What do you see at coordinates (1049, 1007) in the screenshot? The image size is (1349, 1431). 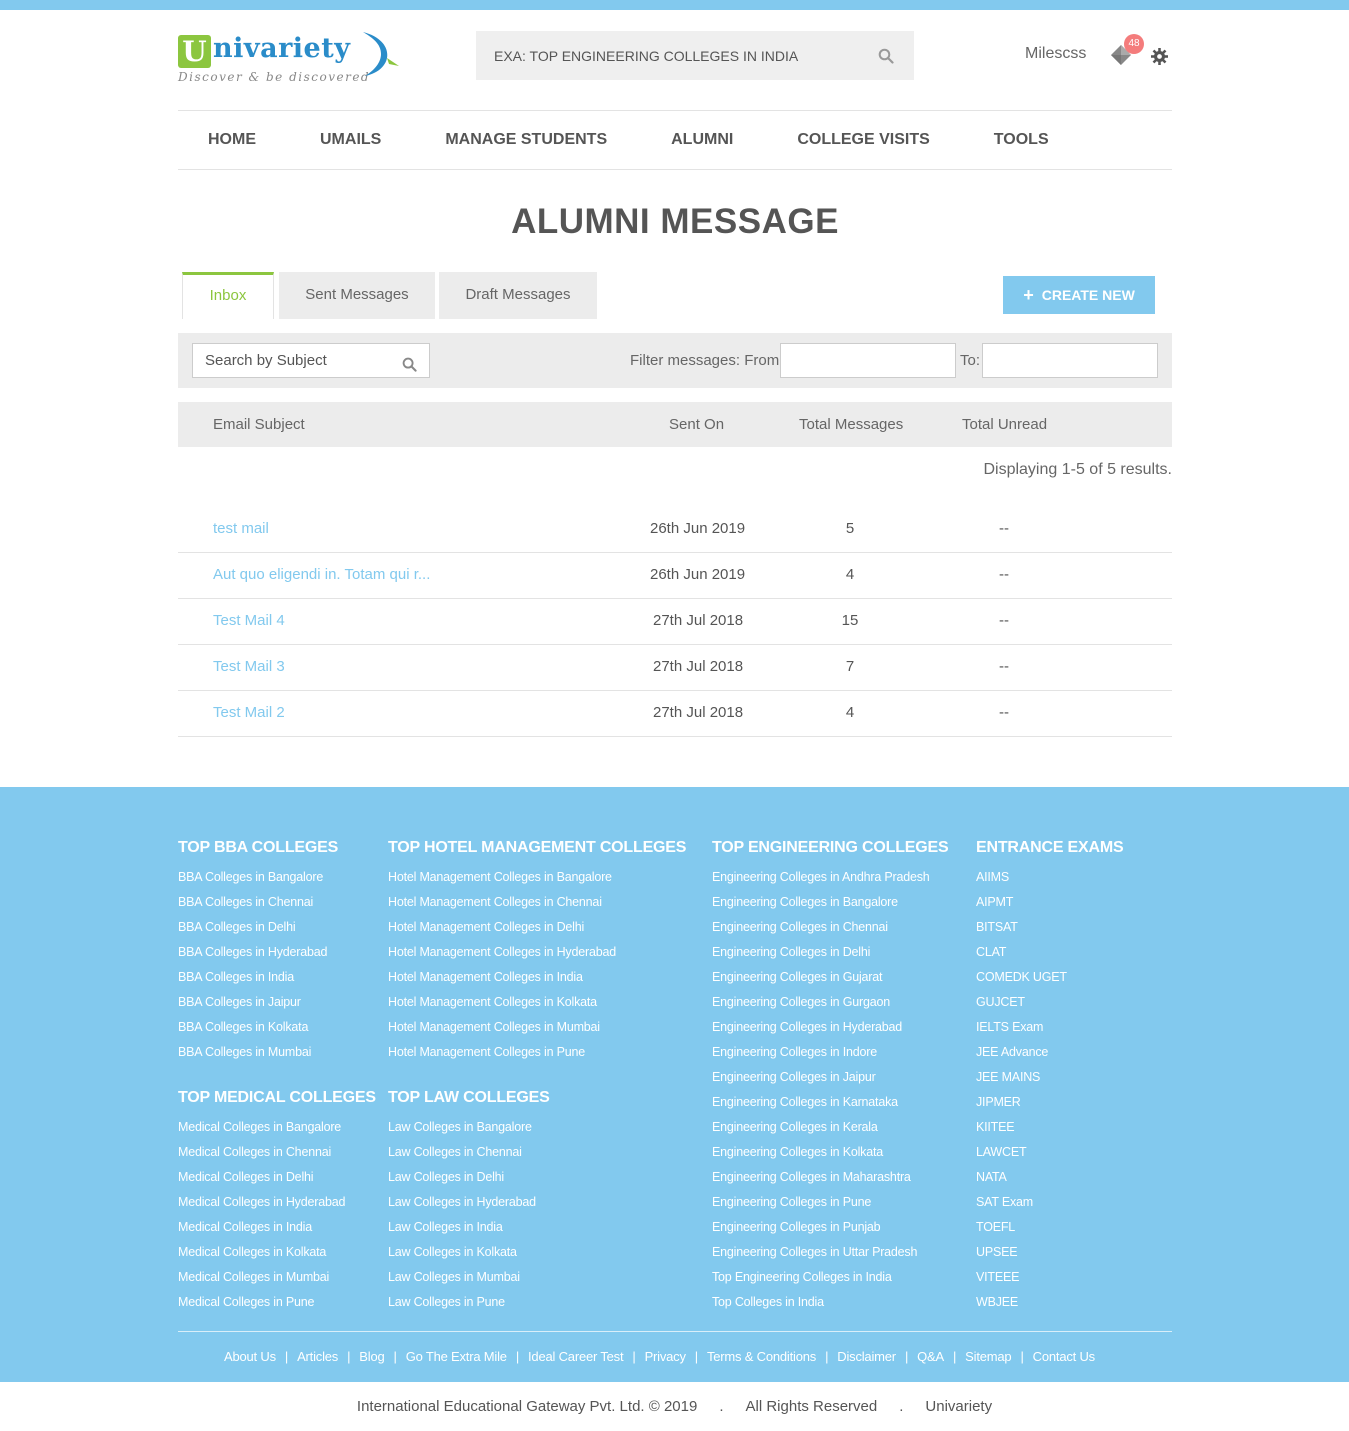 I see `footer-link: GUJCET` at bounding box center [1049, 1007].